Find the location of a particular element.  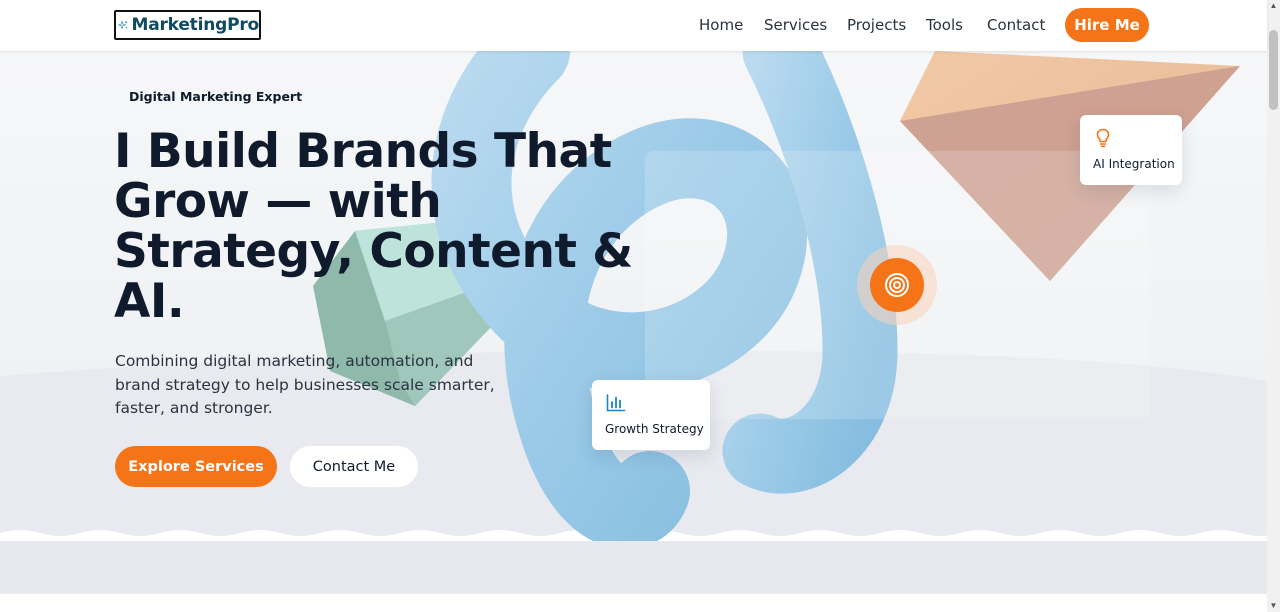

page-scrollbar: ▲ ▼ is located at coordinates (1273, 306).